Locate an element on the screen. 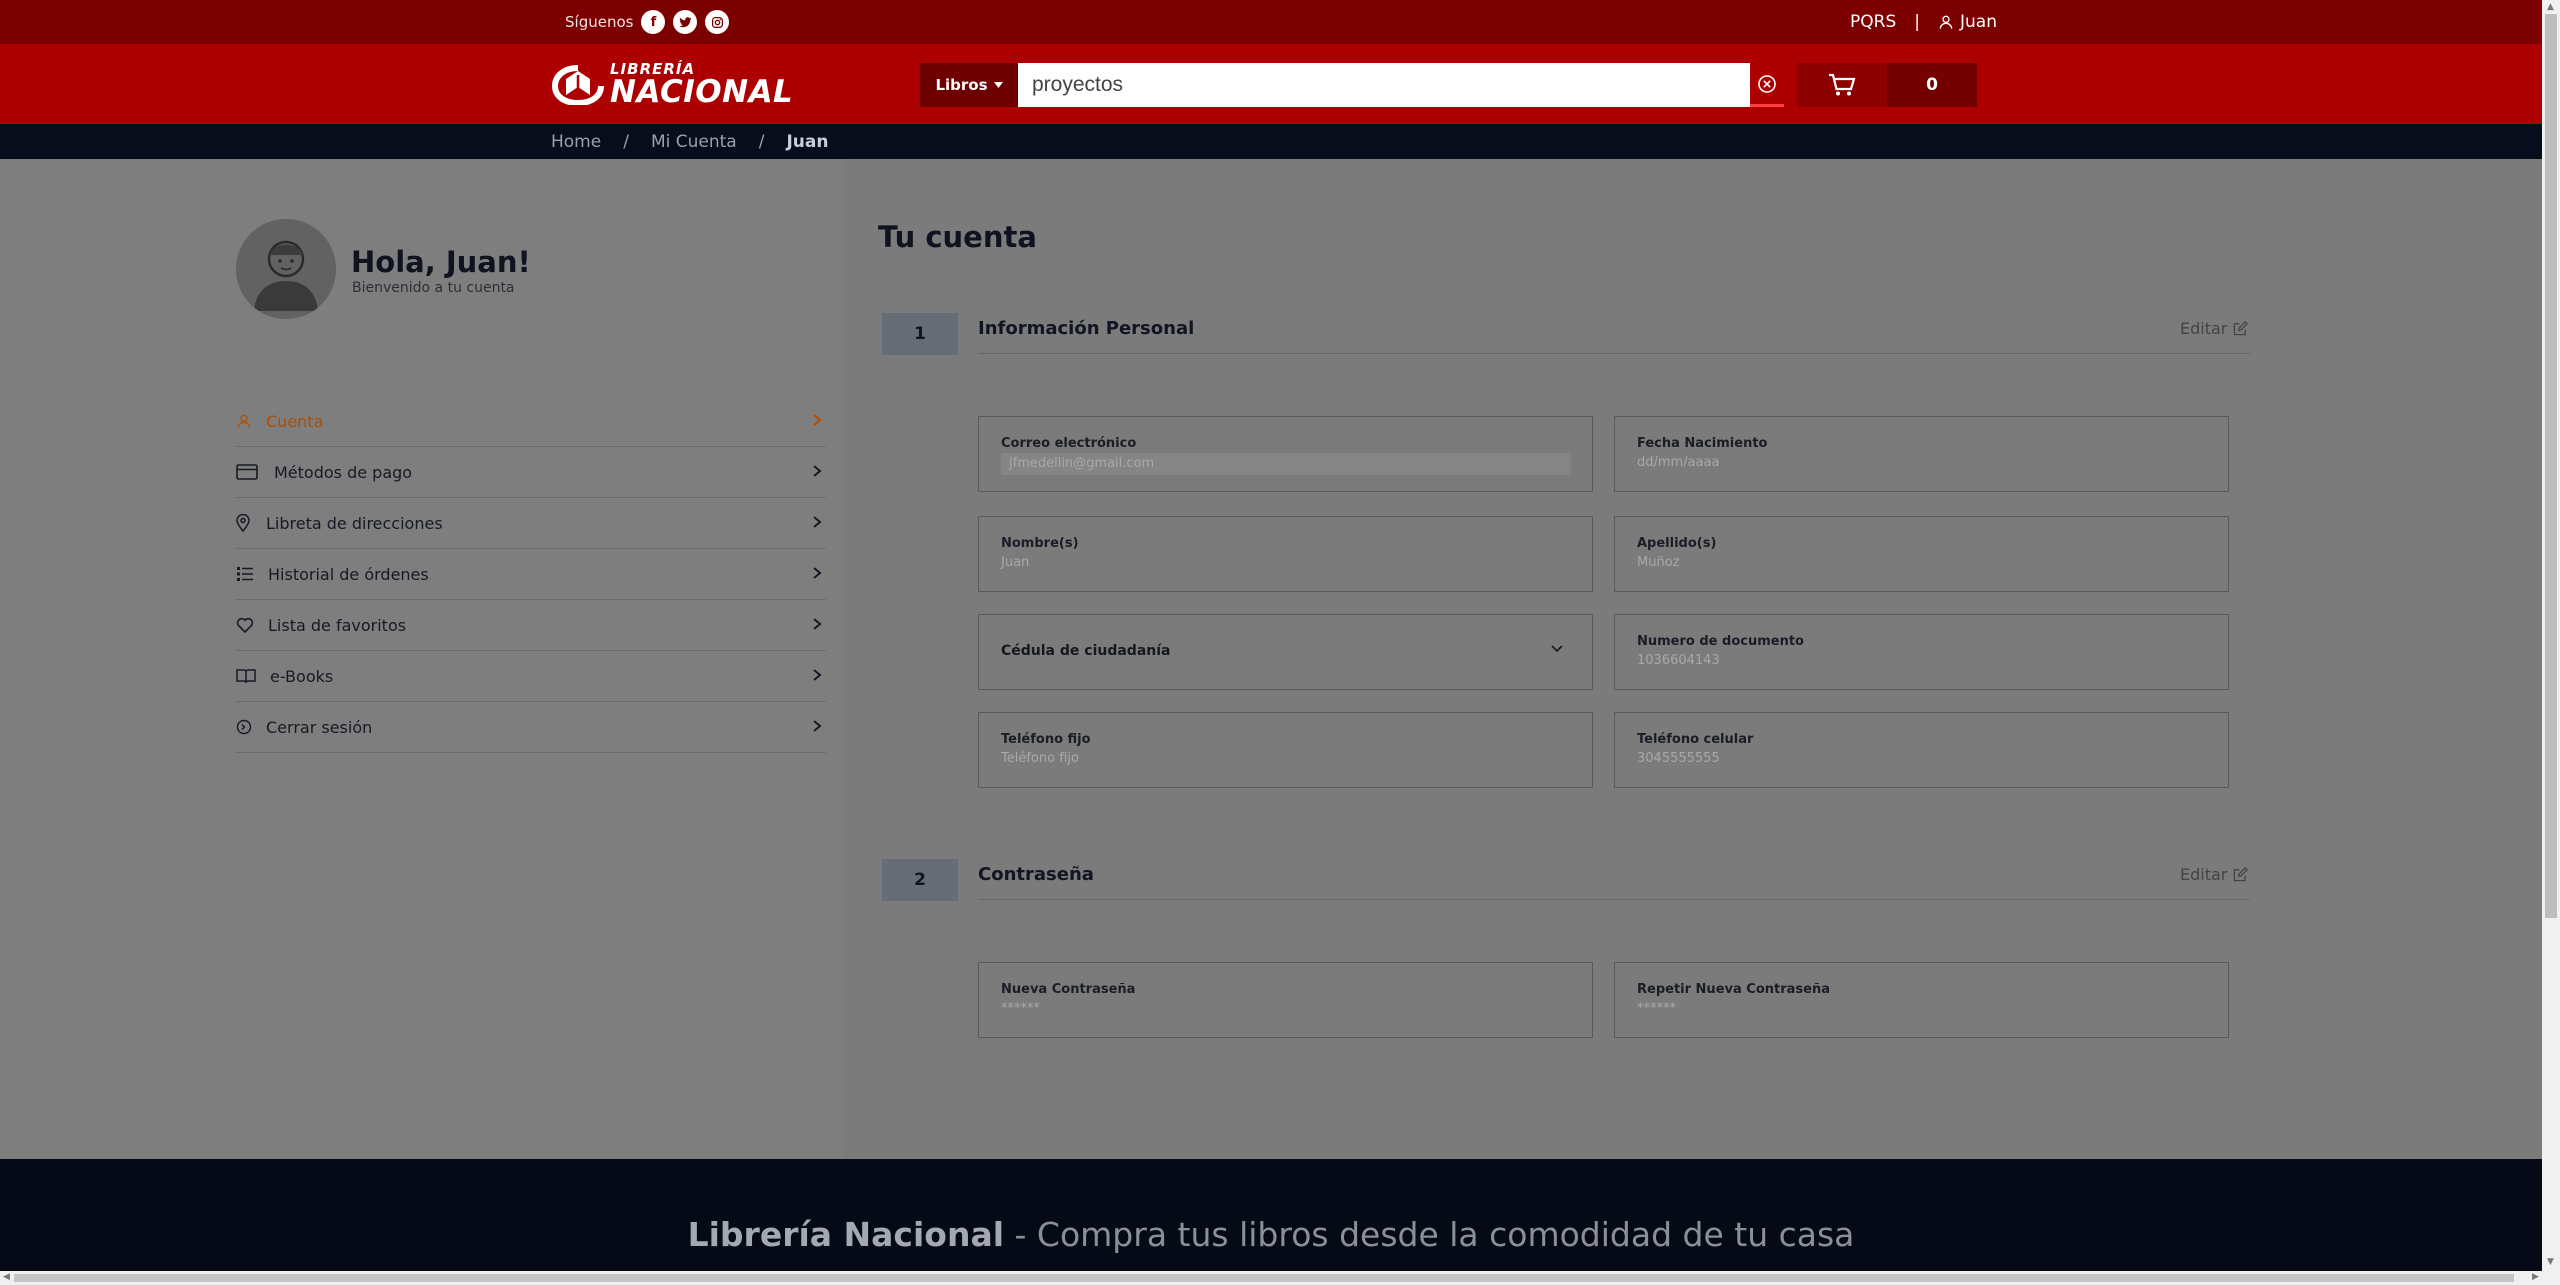  nav-item-historial-ordenes: Historial de órdenes is located at coordinates (531, 574).